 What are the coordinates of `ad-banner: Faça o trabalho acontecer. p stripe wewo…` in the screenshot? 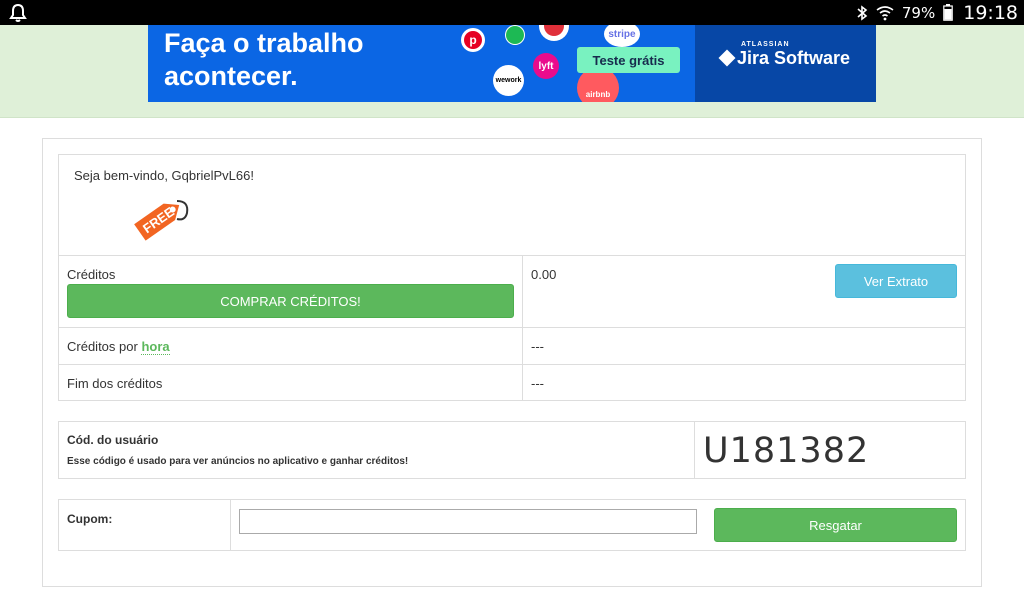 It's located at (512, 63).